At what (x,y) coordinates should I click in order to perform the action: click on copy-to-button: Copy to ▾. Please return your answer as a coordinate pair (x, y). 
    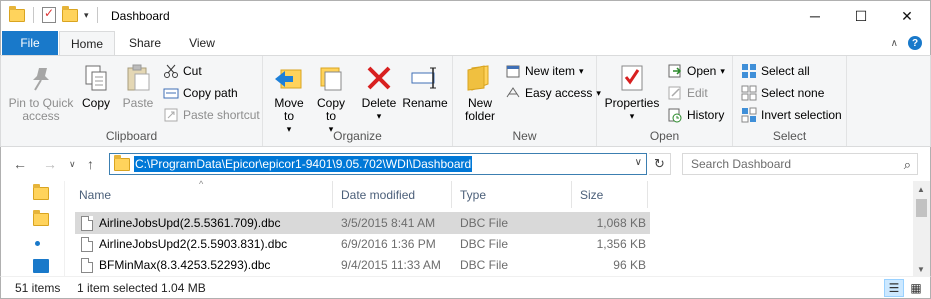
    Looking at the image, I should click on (331, 99).